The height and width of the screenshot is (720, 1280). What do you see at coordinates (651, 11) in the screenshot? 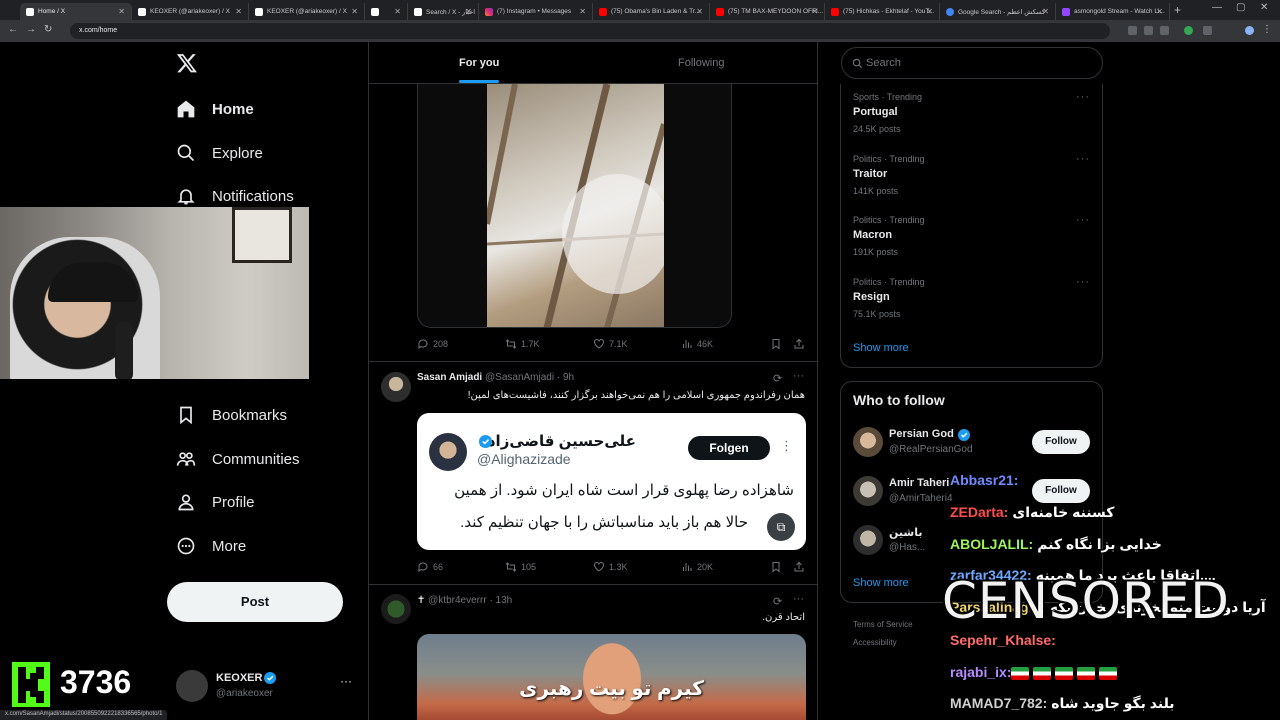
I see `browser-tab: (75) Obama's Bin Laden & Tr... ✕` at bounding box center [651, 11].